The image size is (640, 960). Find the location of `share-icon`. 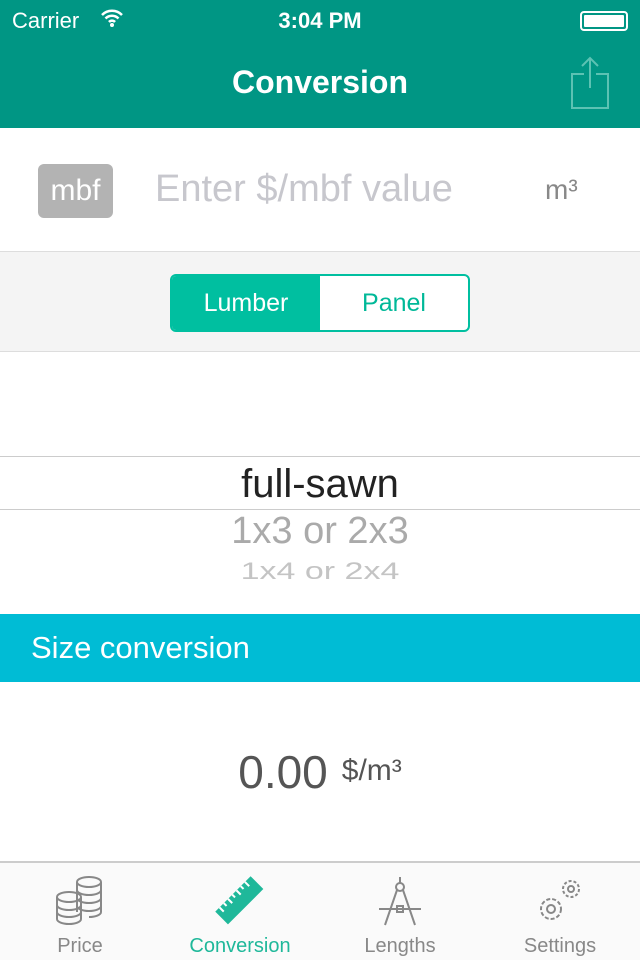

share-icon is located at coordinates (590, 83).